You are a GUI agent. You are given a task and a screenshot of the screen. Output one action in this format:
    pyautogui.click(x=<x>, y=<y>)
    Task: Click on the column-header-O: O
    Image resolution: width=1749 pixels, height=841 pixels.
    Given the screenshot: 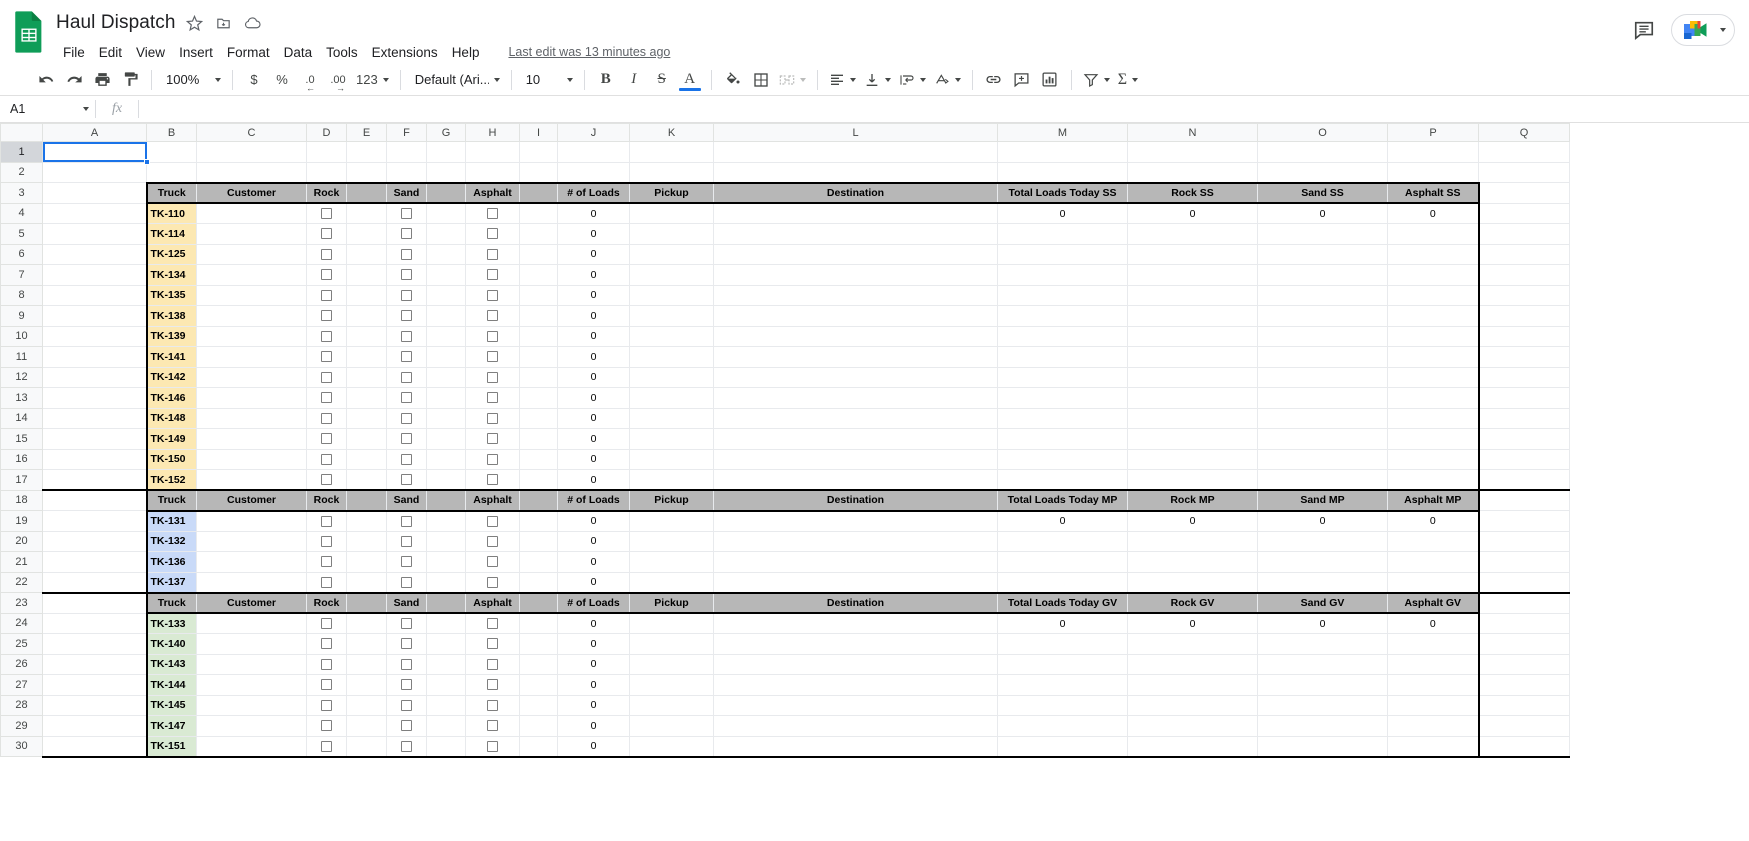 What is the action you would take?
    pyautogui.click(x=1322, y=132)
    